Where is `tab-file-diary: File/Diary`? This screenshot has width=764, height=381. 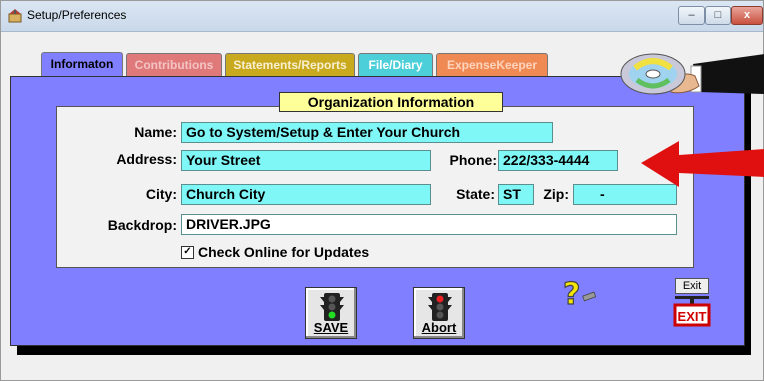 tab-file-diary: File/Diary is located at coordinates (395, 65).